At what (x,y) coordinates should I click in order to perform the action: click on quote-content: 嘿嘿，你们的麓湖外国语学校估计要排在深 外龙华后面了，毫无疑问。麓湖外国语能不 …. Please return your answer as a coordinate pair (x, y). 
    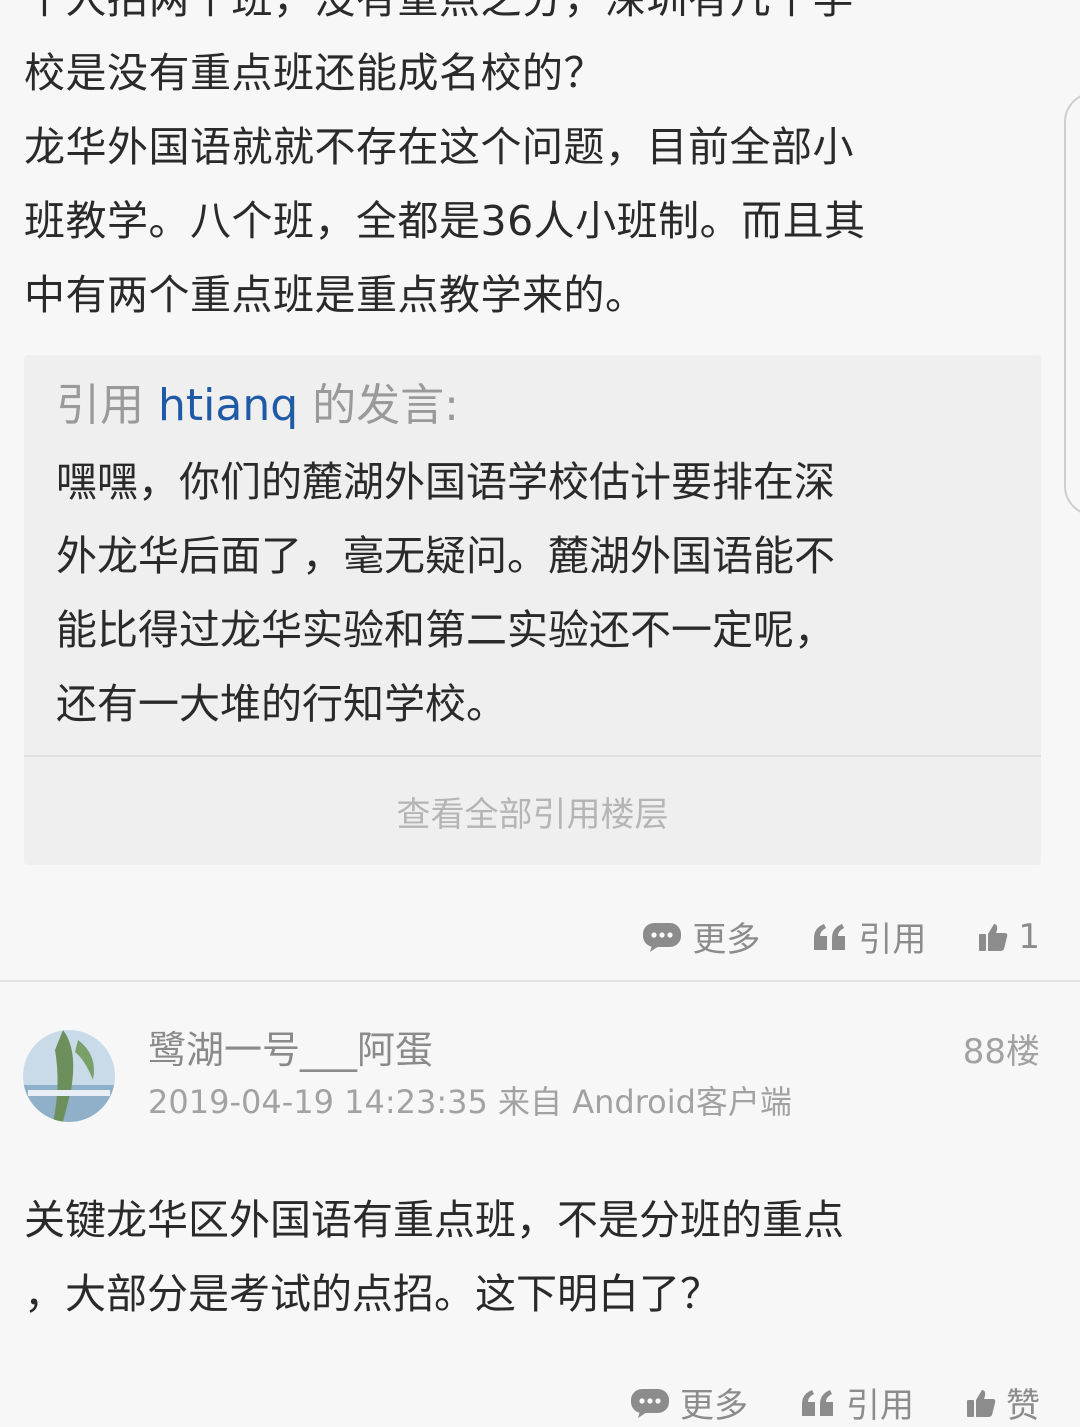
    Looking at the image, I should click on (445, 593).